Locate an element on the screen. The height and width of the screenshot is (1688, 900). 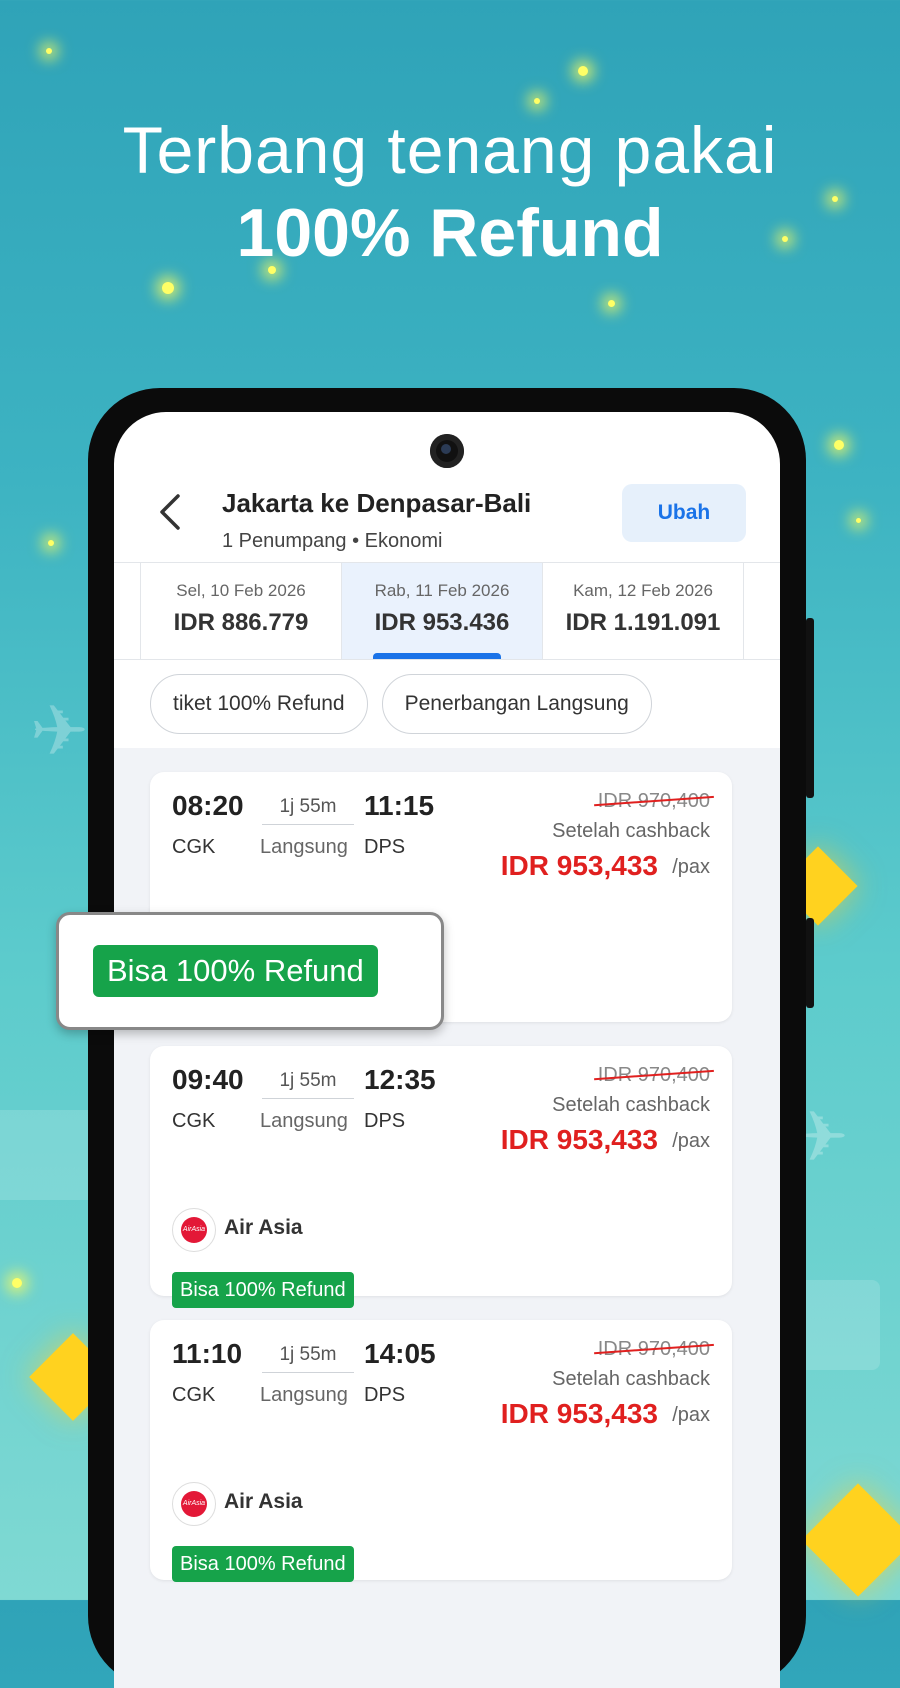
date-price: IDR 953.436 is located at coordinates (442, 622).